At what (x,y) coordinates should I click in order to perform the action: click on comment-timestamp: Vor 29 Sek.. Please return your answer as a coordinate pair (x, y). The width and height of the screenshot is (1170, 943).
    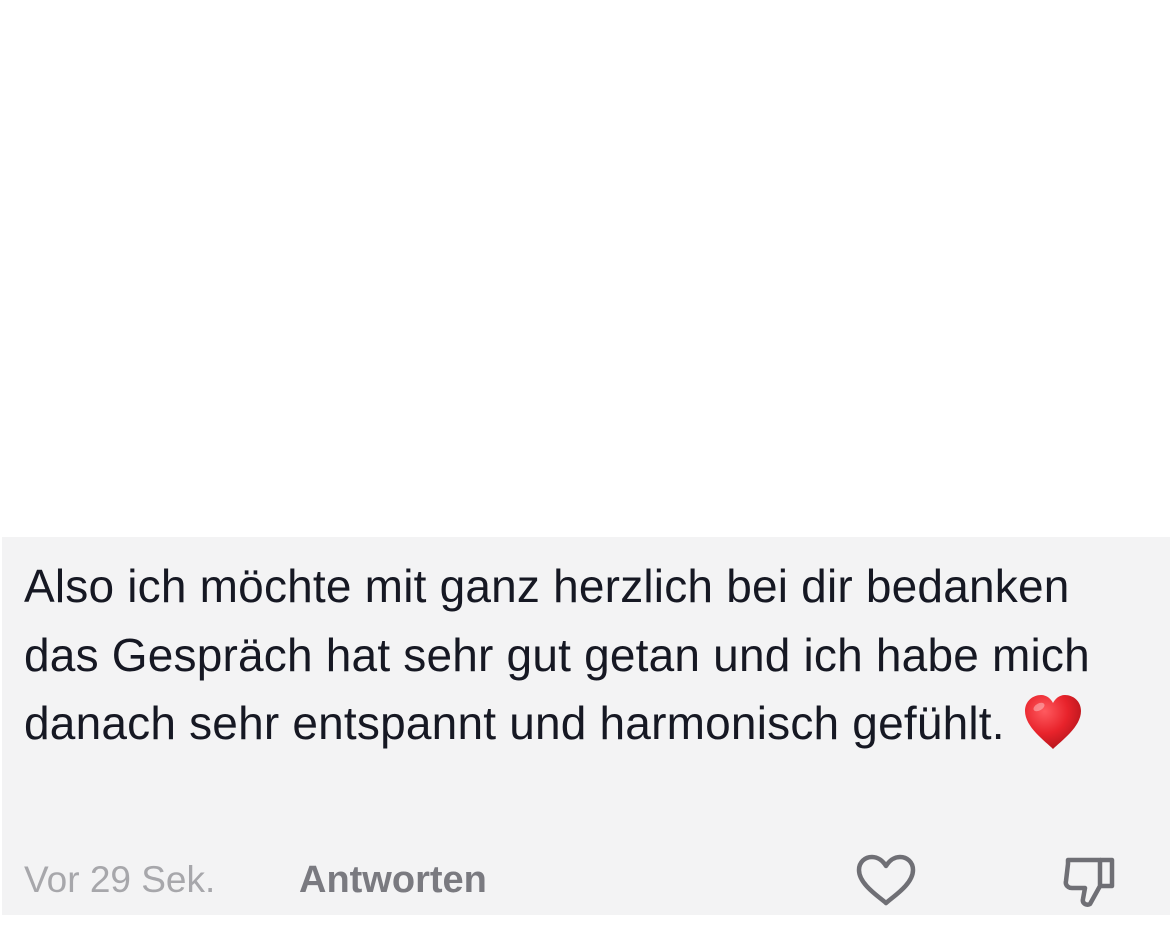
    Looking at the image, I should click on (120, 879).